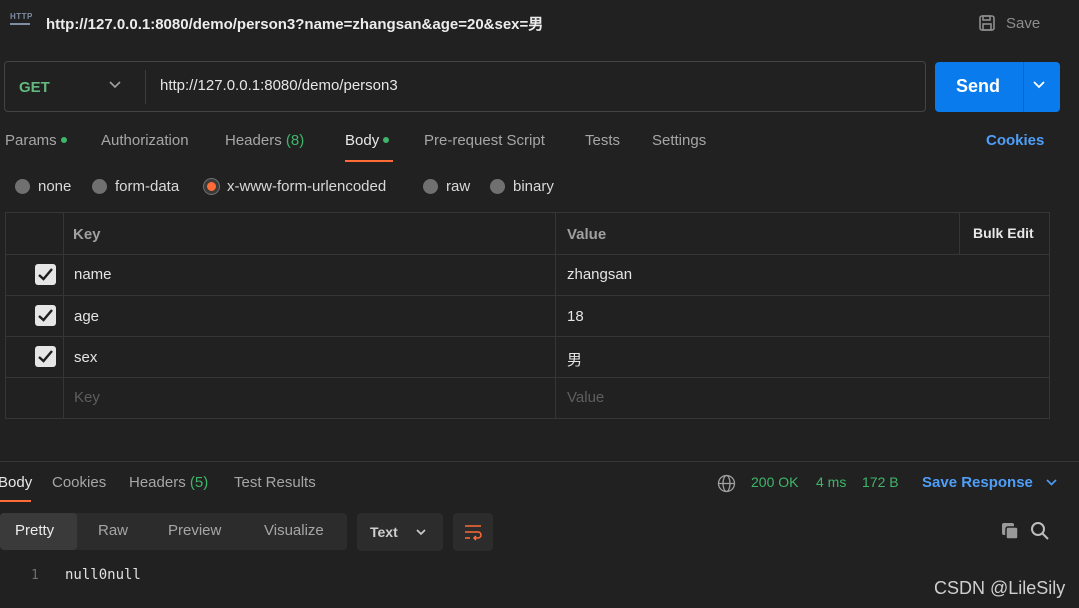 The width and height of the screenshot is (1079, 608). Describe the element at coordinates (1010, 531) in the screenshot. I see `copy-icon` at that location.